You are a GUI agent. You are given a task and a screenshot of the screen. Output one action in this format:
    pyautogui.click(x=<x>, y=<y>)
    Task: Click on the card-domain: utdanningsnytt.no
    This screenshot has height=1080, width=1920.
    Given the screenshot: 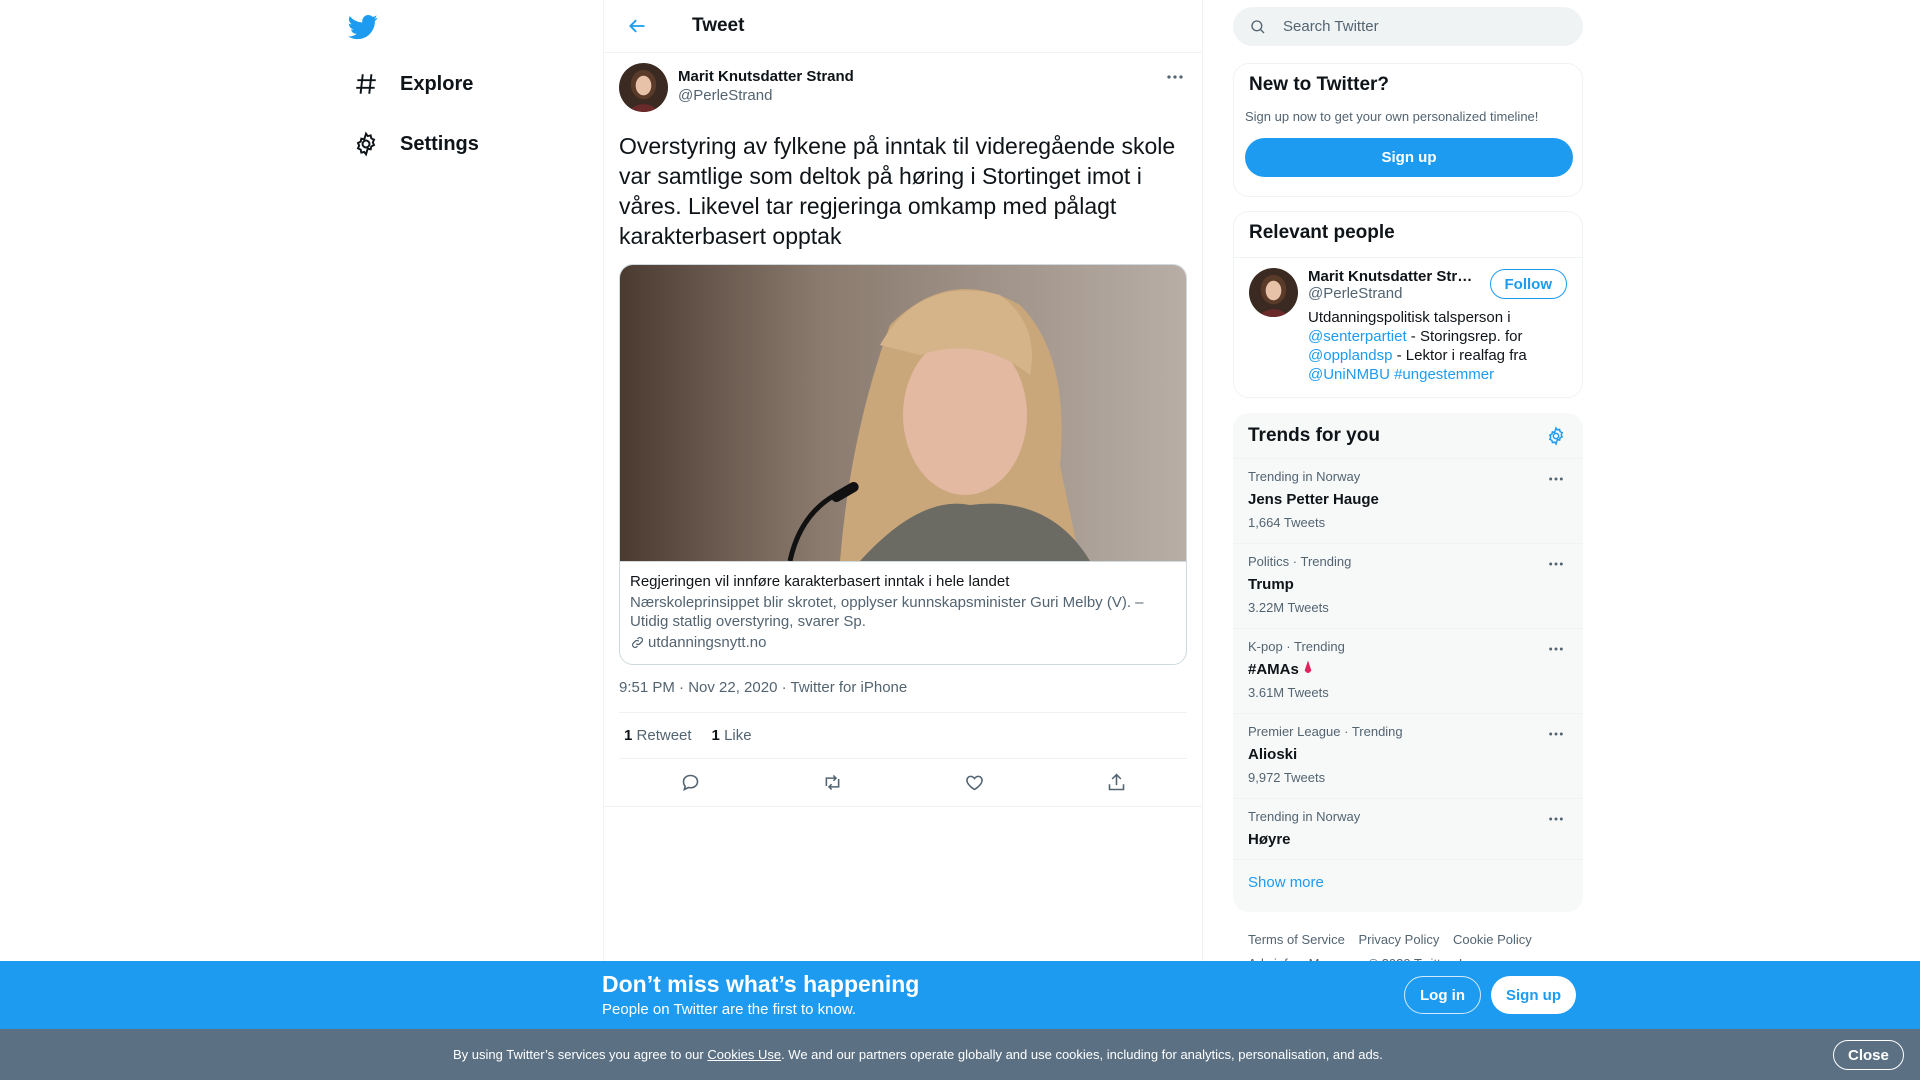 What is the action you would take?
    pyautogui.click(x=903, y=642)
    